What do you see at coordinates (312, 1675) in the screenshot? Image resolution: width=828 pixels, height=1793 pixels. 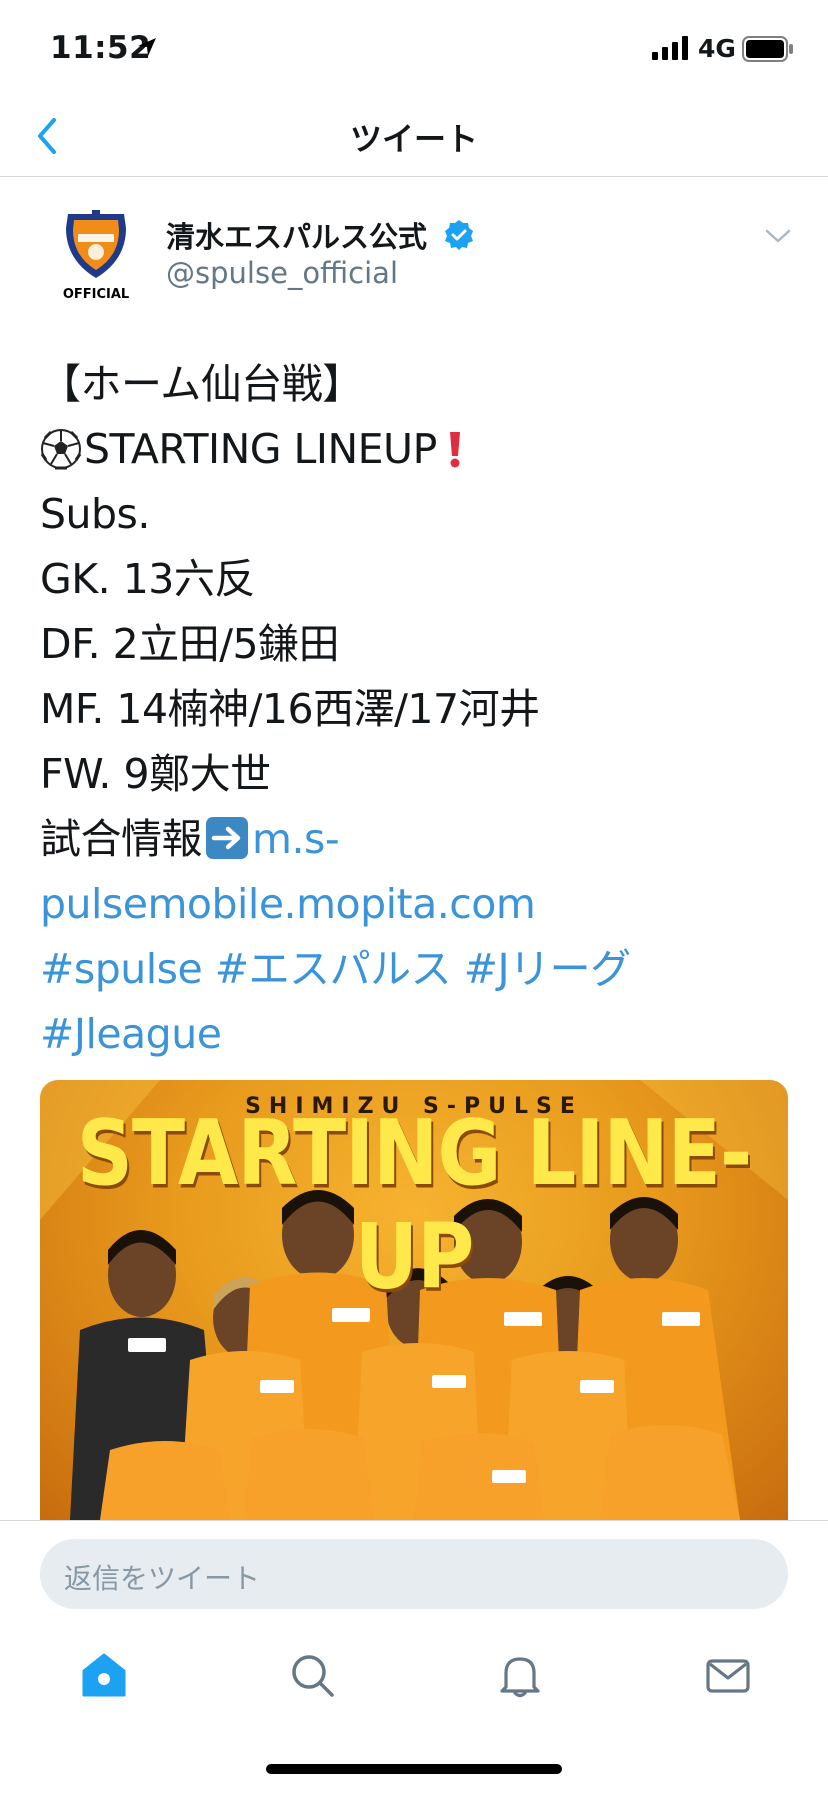 I see `search-icon` at bounding box center [312, 1675].